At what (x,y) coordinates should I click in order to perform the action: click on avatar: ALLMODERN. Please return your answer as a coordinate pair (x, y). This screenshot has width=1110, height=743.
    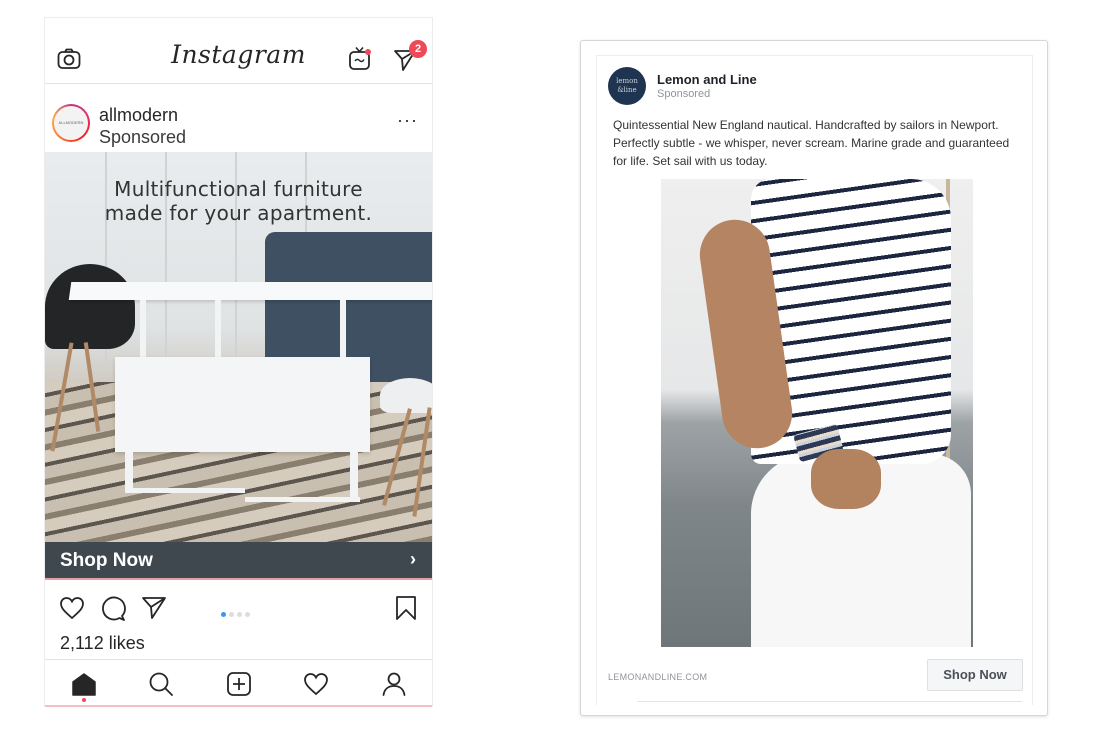
    Looking at the image, I should click on (71, 123).